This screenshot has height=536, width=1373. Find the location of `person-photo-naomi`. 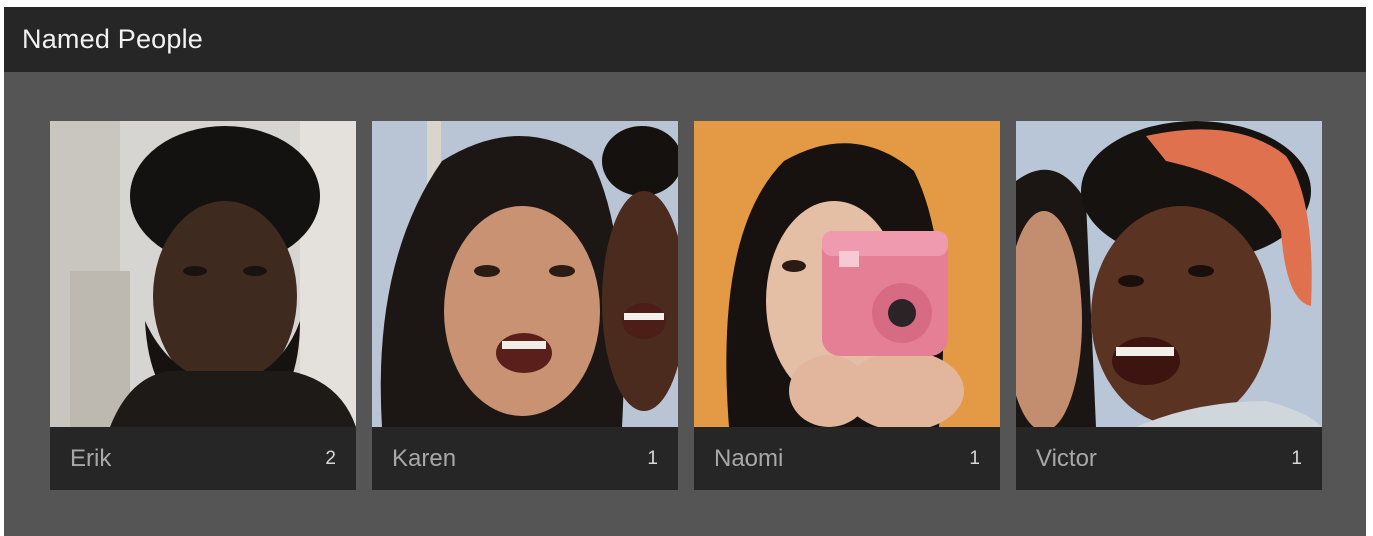

person-photo-naomi is located at coordinates (847, 274).